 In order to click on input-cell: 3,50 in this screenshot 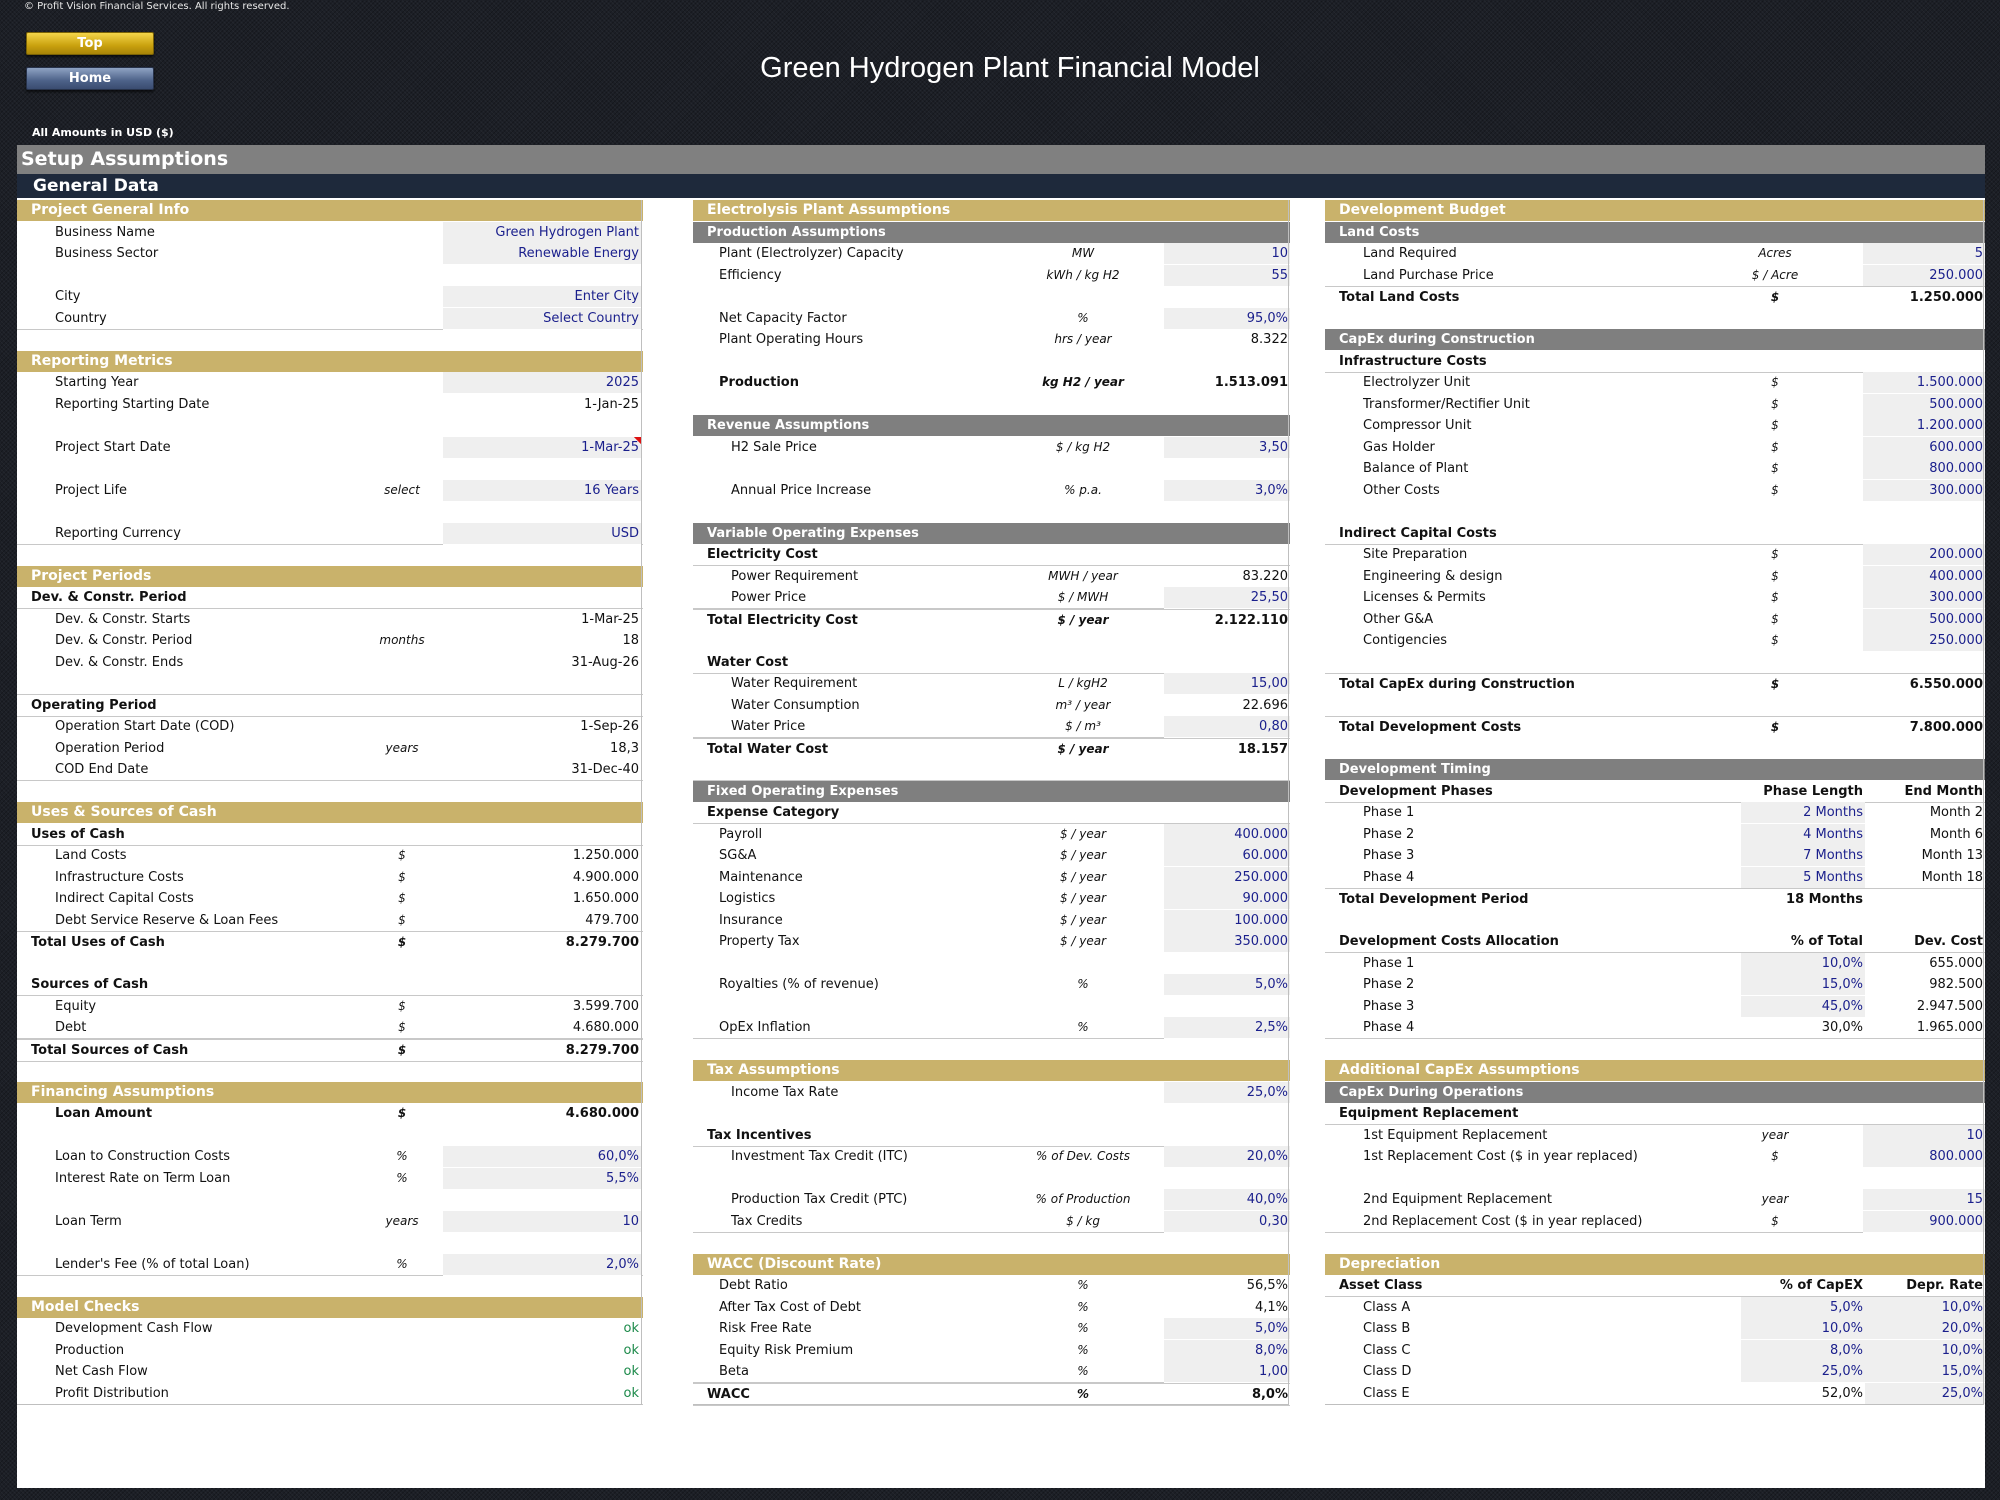, I will do `click(1227, 447)`.